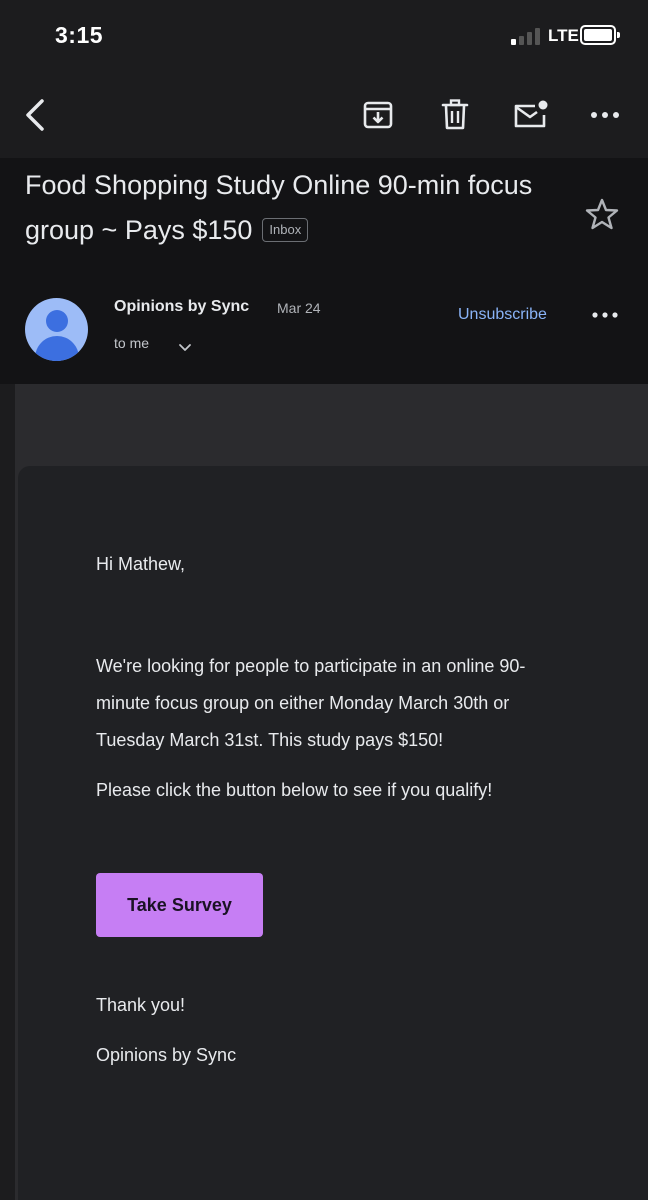  What do you see at coordinates (600, 35) in the screenshot?
I see `battery-icon` at bounding box center [600, 35].